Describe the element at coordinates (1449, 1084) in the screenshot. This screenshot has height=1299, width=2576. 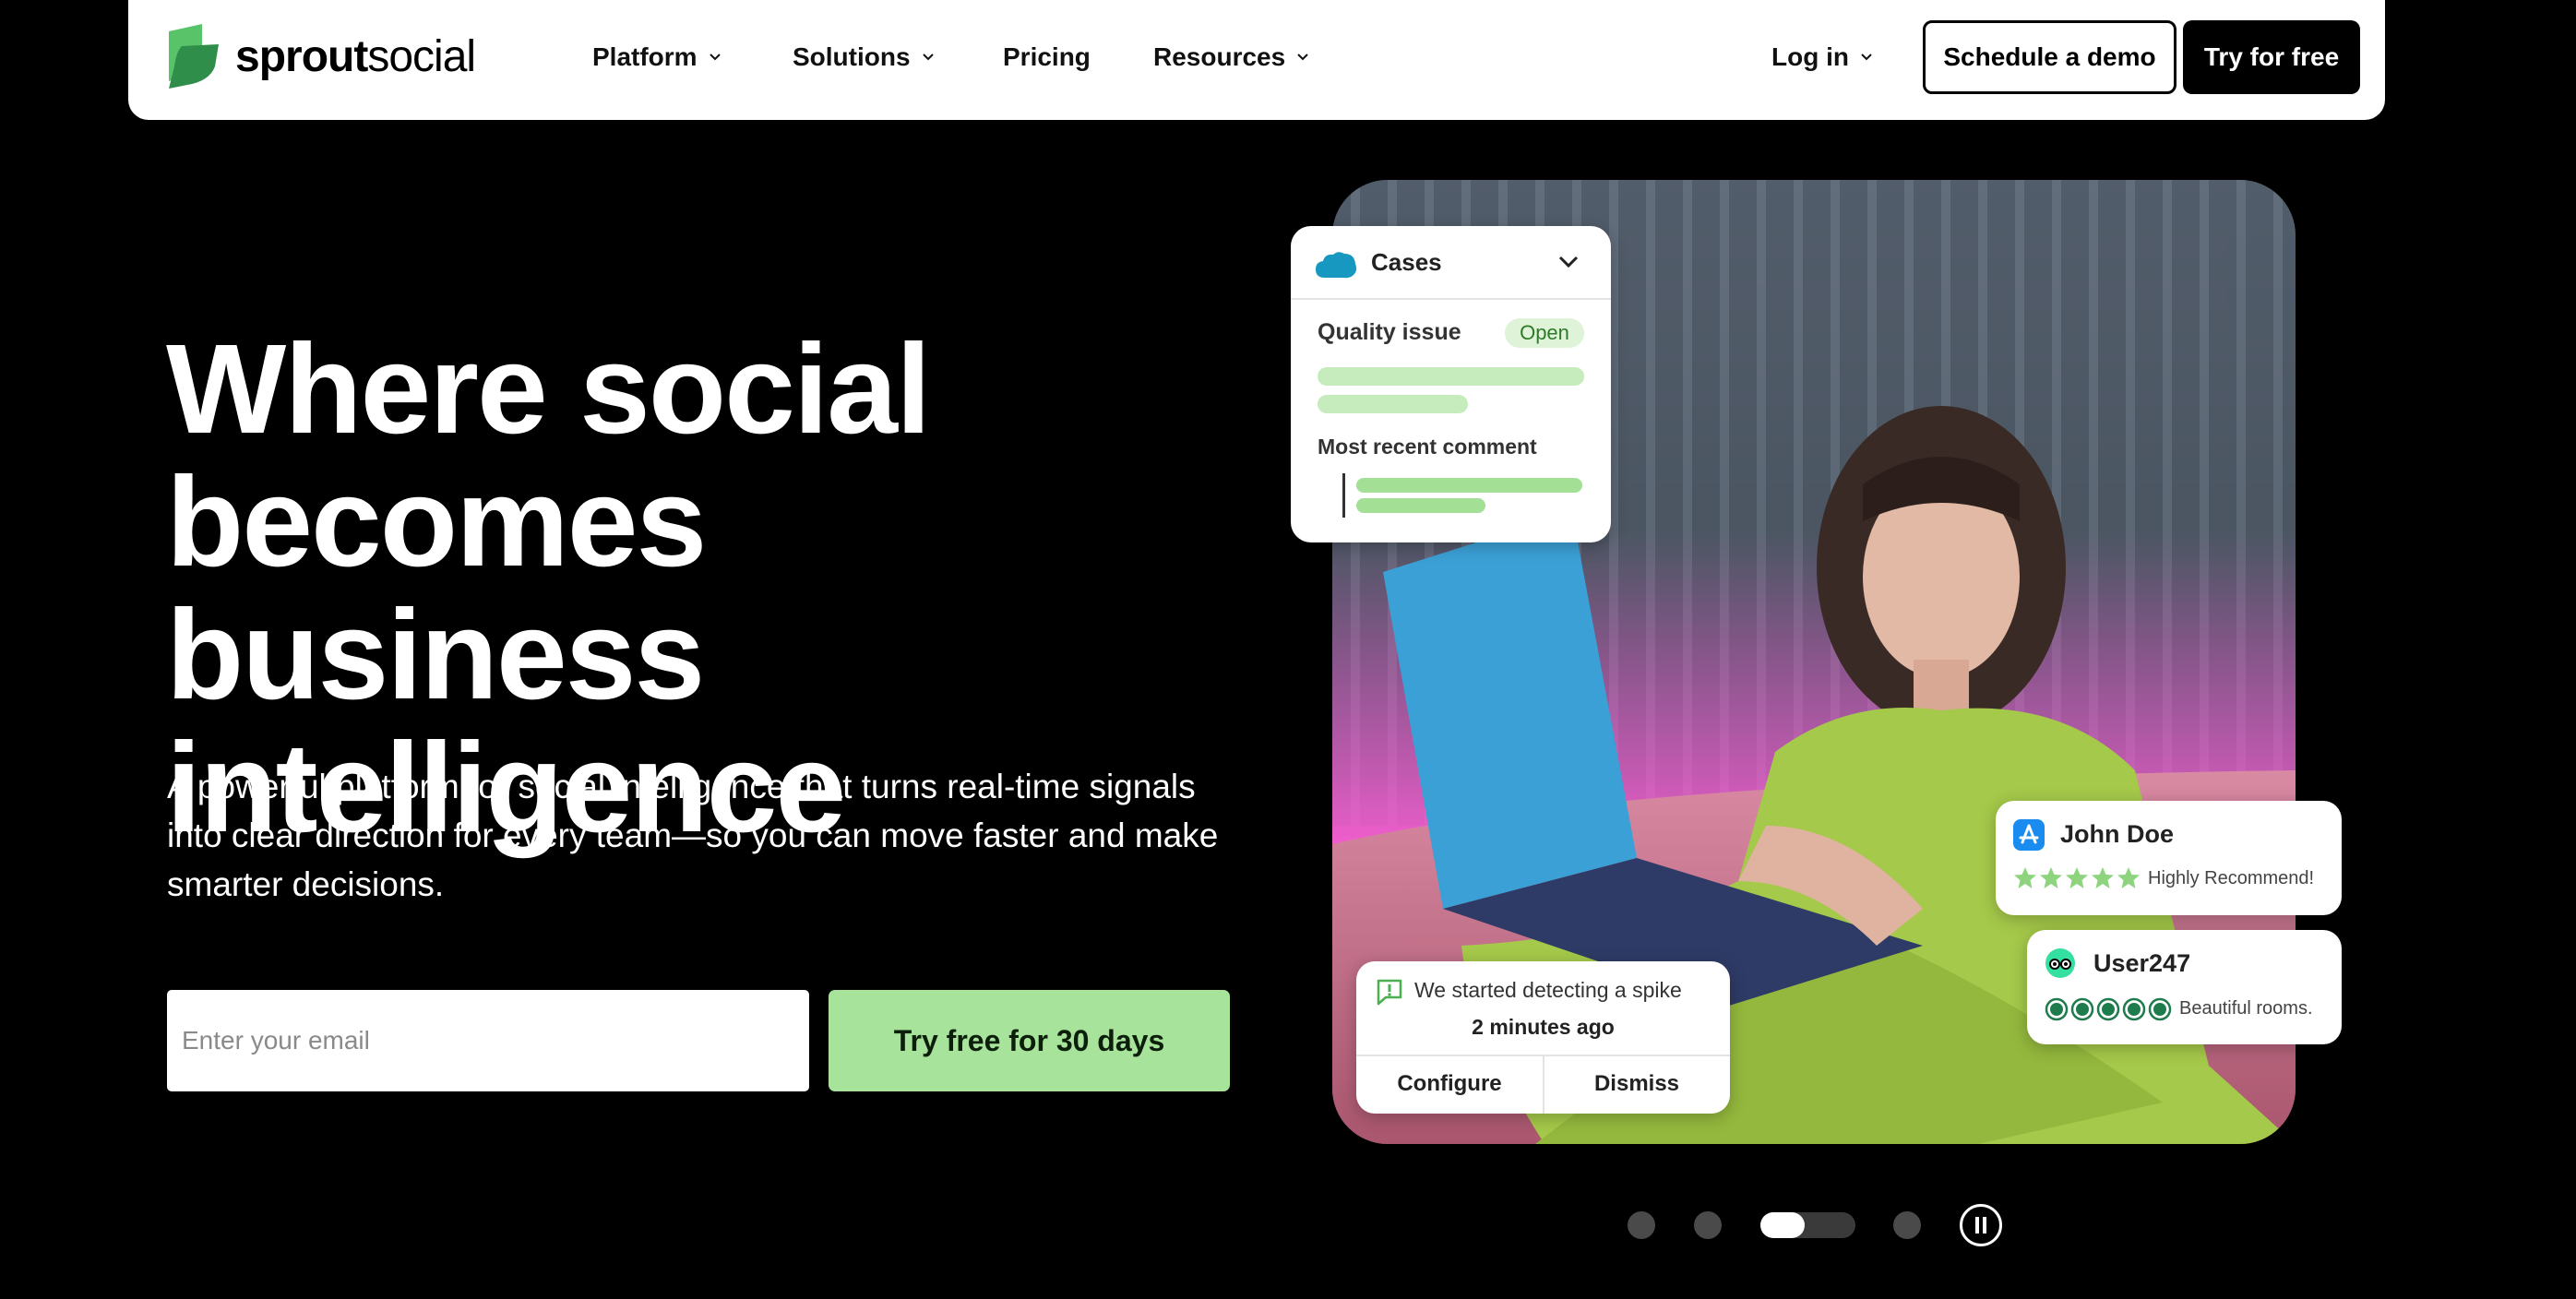
I see `configure-button: Configure` at that location.